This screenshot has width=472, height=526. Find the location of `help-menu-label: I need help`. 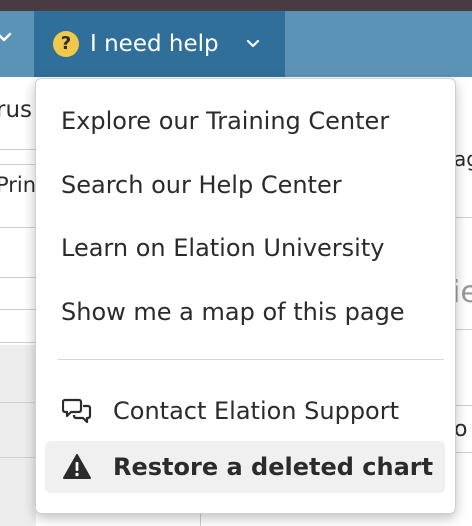

help-menu-label: I need help is located at coordinates (154, 44).